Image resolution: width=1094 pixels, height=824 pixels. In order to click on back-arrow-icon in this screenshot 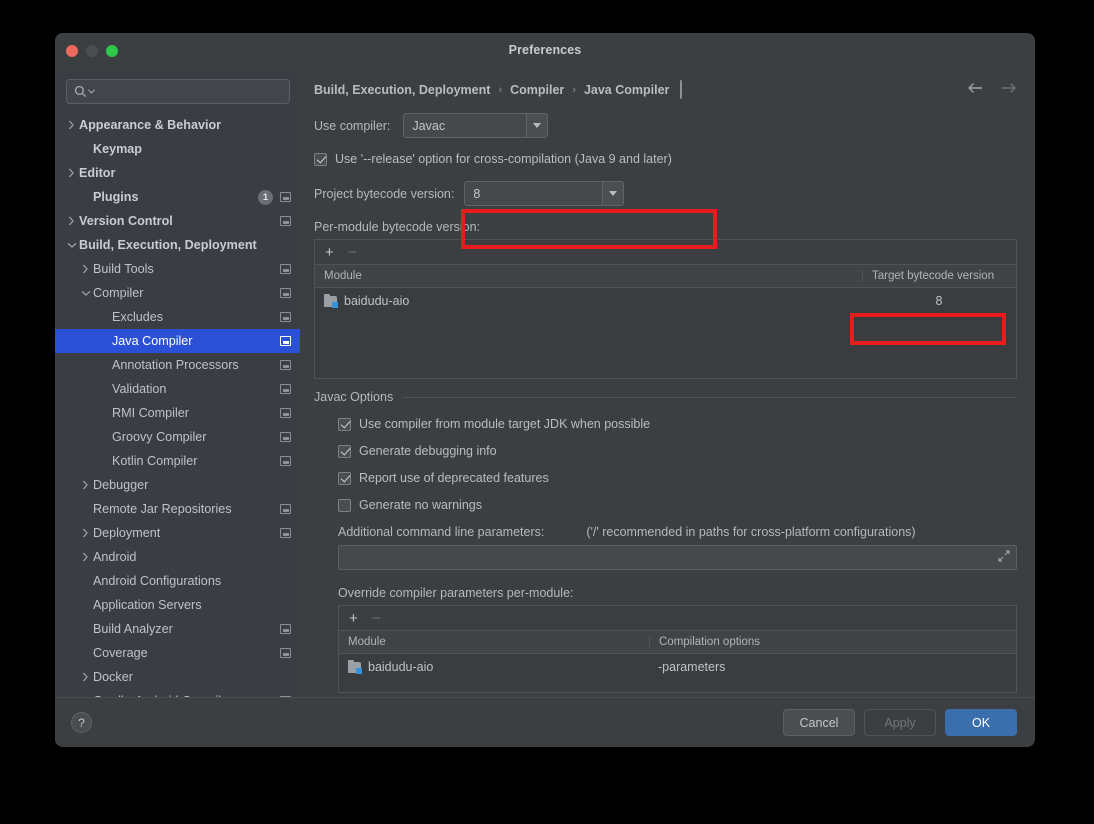, I will do `click(975, 90)`.